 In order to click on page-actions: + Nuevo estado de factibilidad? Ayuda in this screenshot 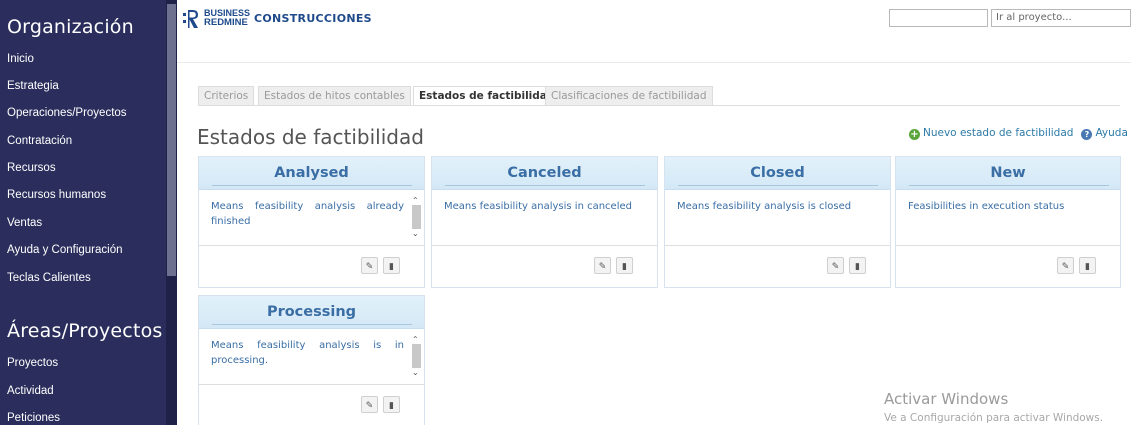, I will do `click(1018, 133)`.